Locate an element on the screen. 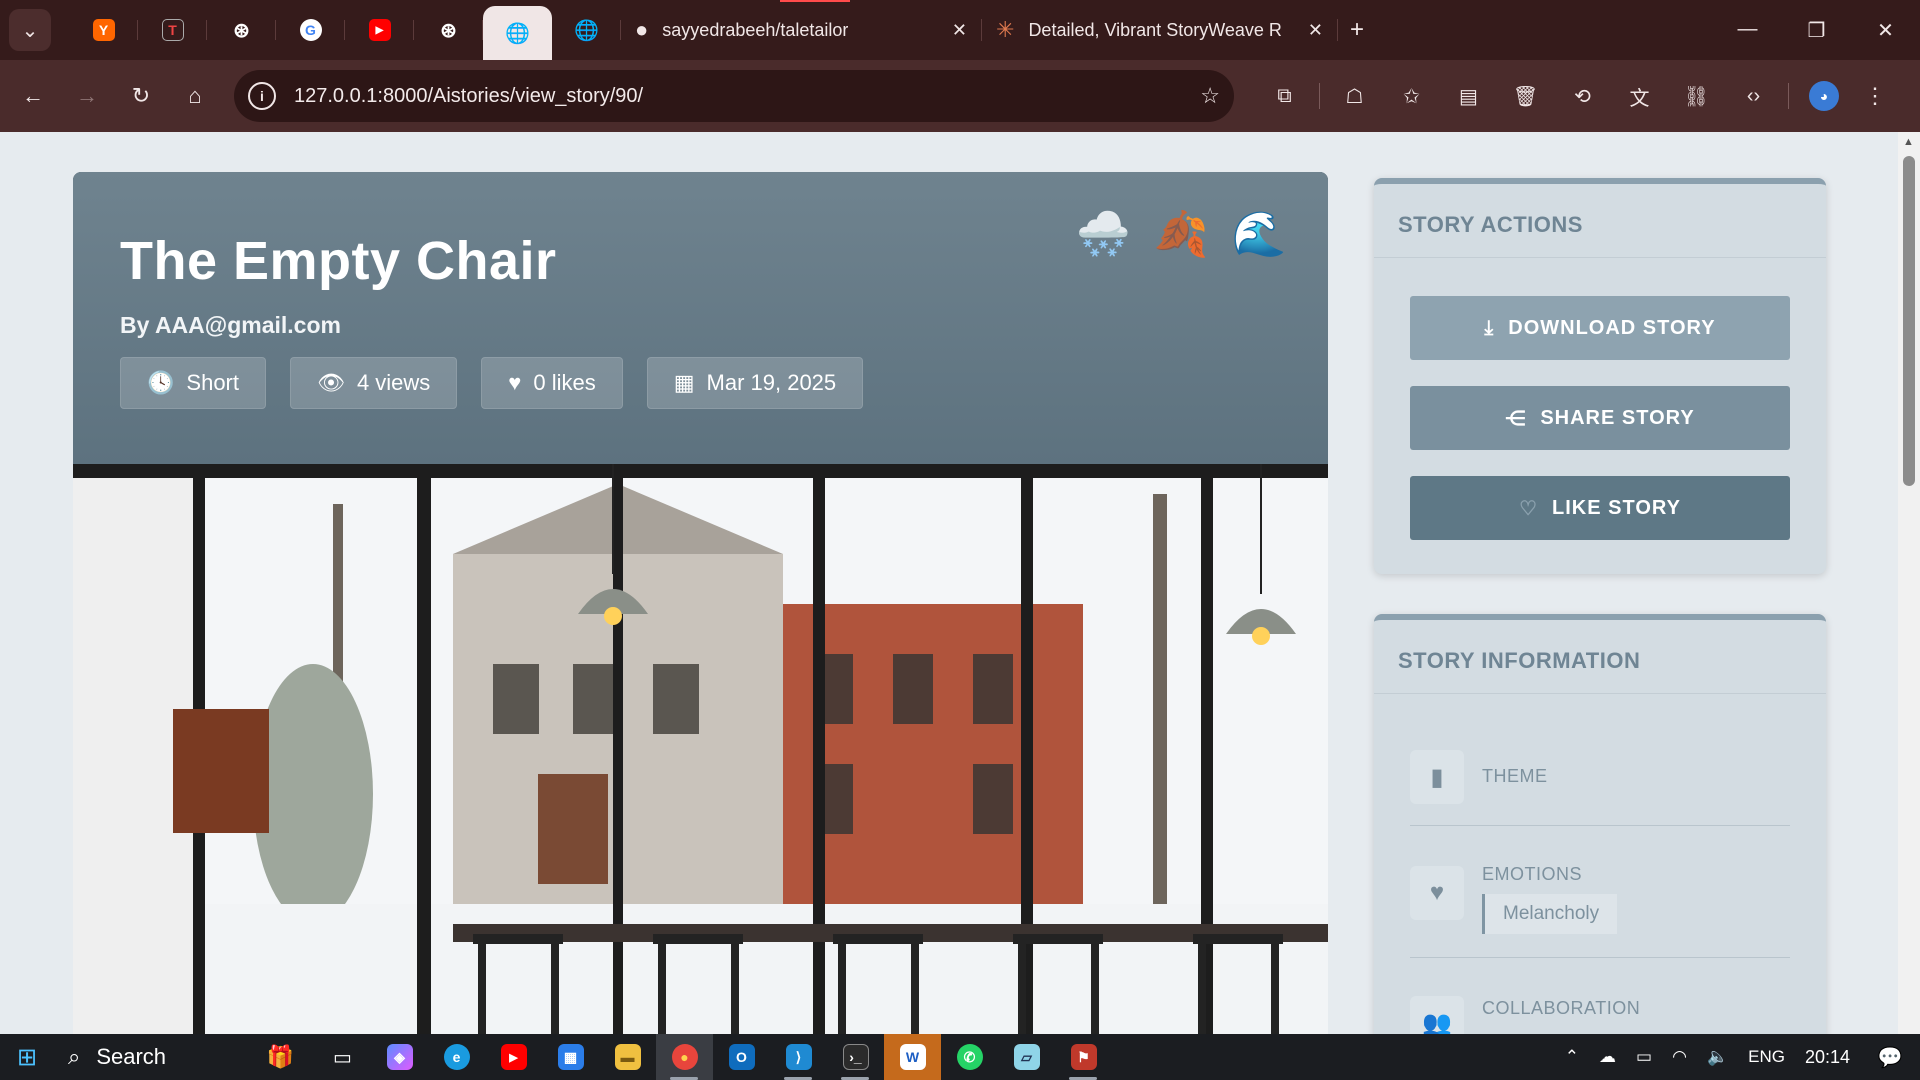 This screenshot has width=1920, height=1080. scrollbar-thumb is located at coordinates (1909, 321).